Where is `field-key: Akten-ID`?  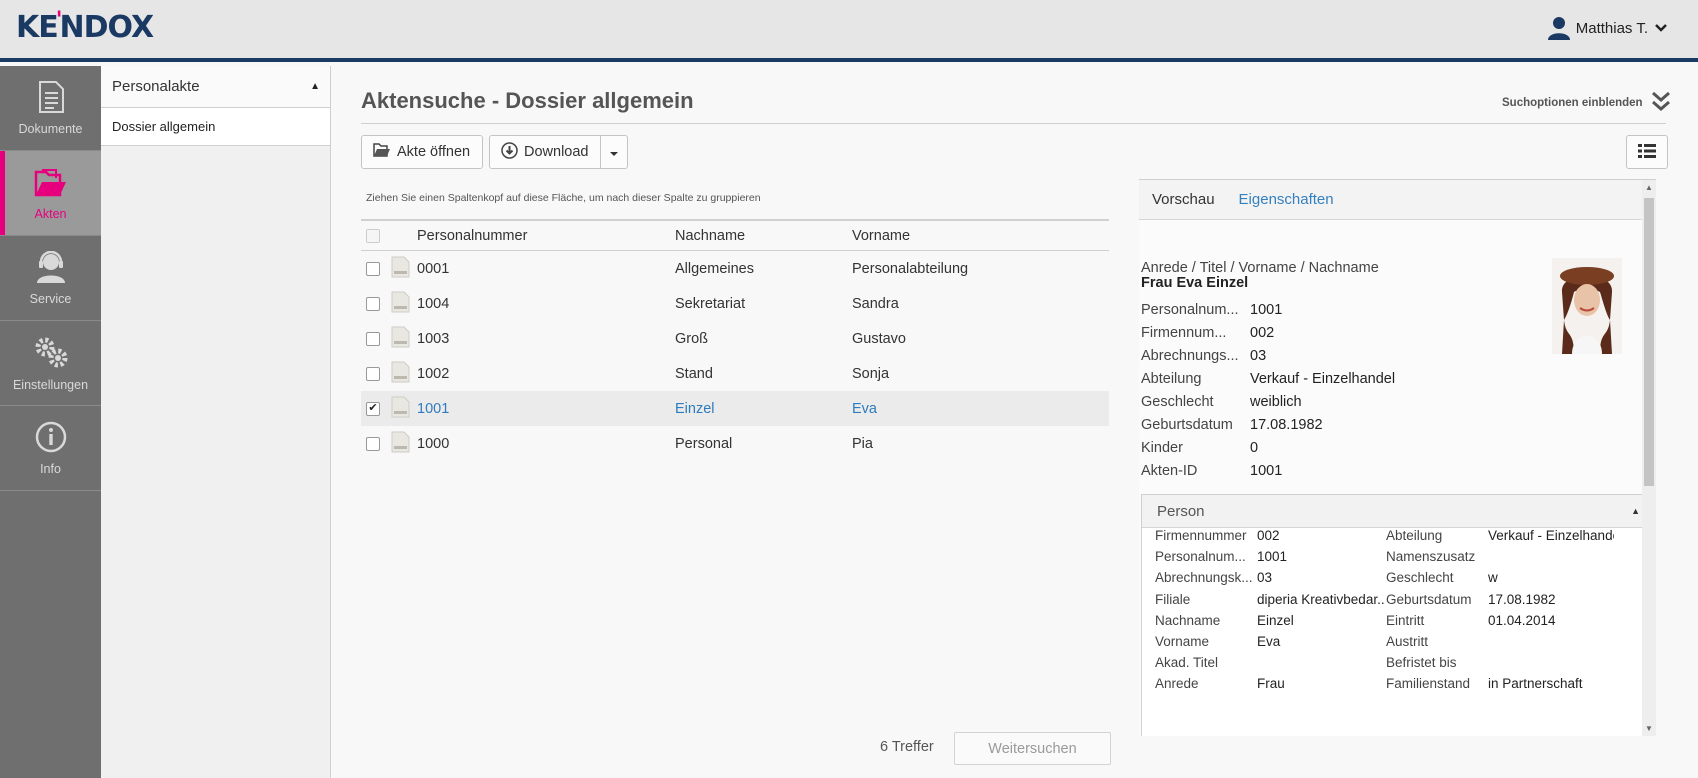 field-key: Akten-ID is located at coordinates (1169, 471).